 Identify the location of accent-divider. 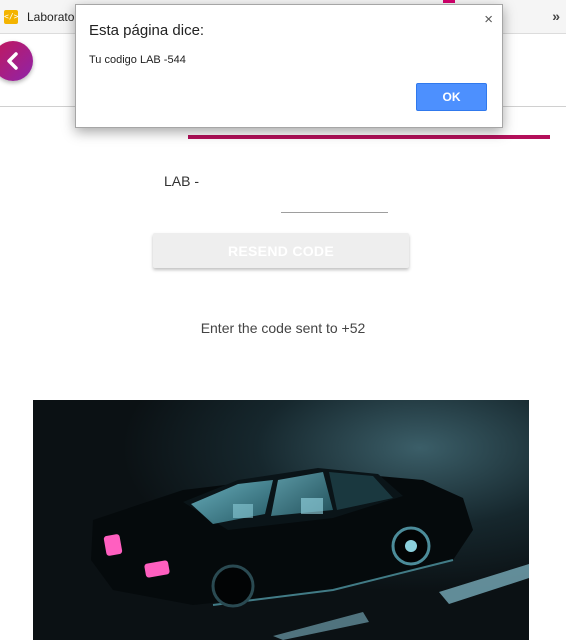
(369, 137).